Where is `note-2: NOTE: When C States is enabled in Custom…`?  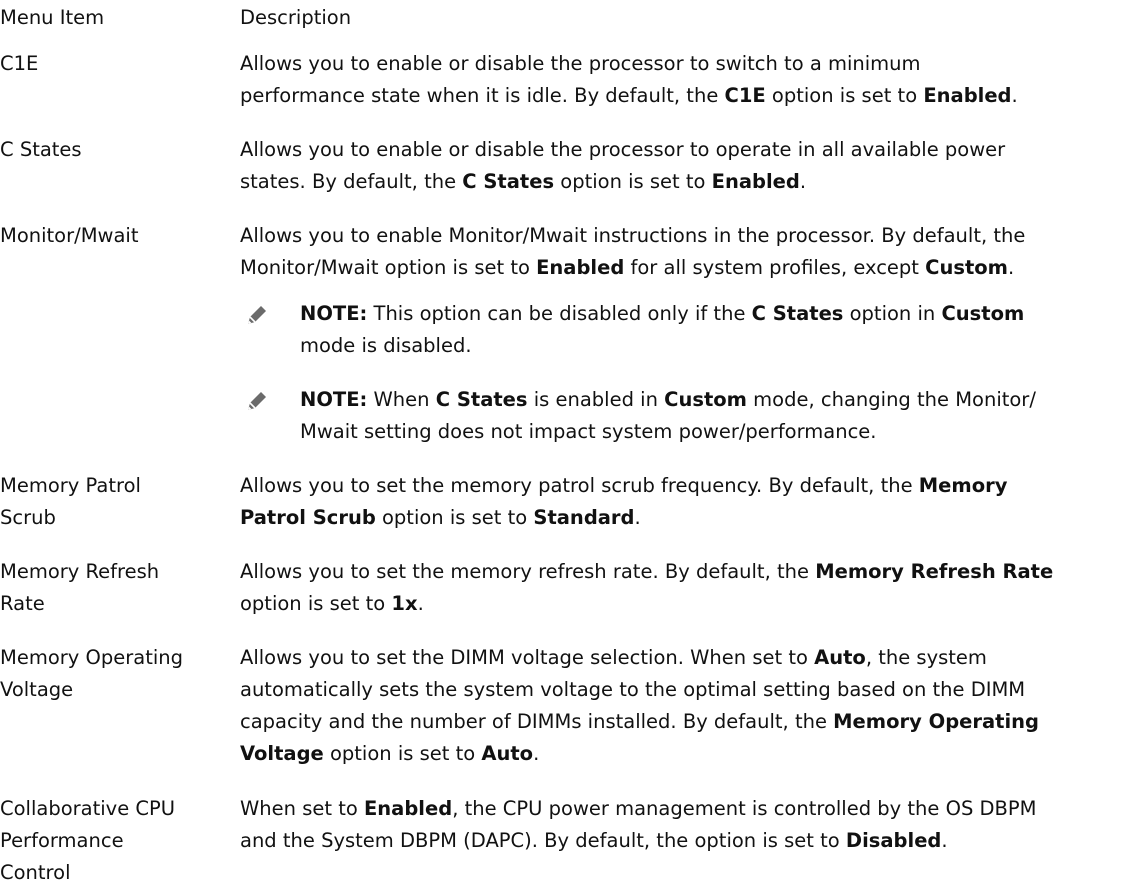 note-2: NOTE: When C States is enabled in Custom… is located at coordinates (690, 416).